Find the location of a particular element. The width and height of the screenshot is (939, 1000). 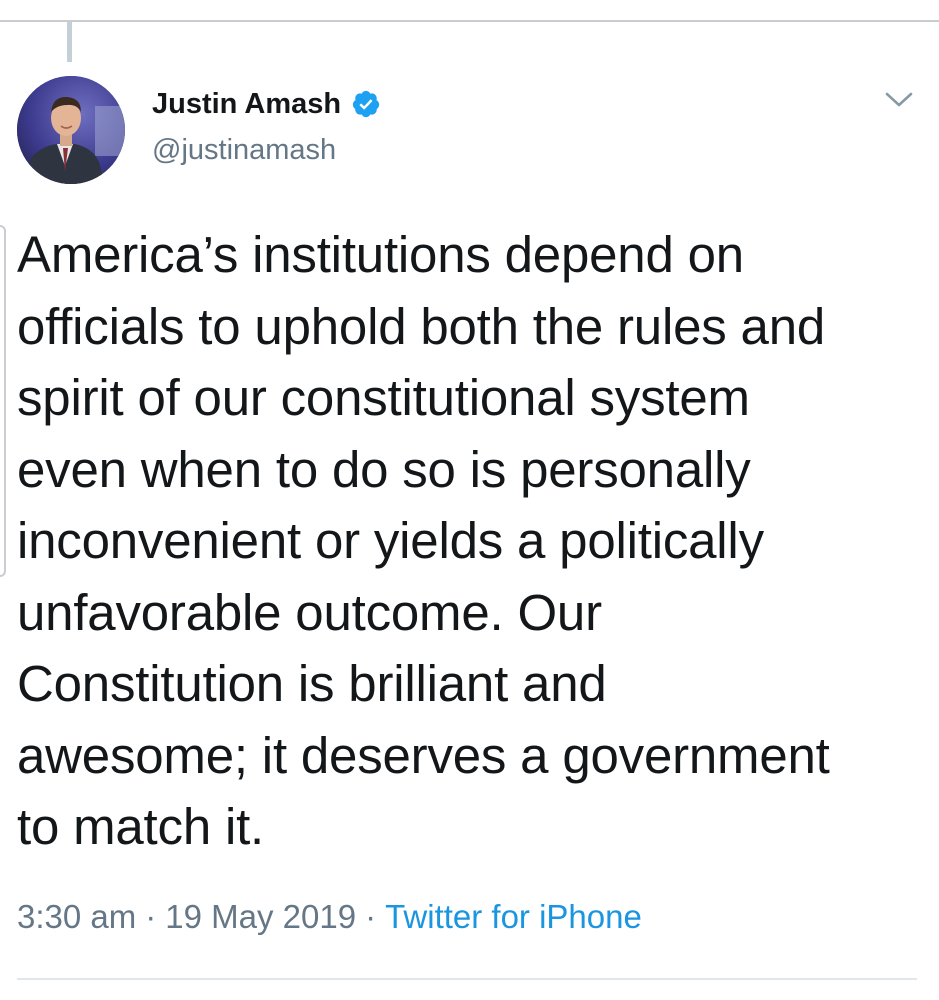

chevron-down-icon is located at coordinates (899, 100).